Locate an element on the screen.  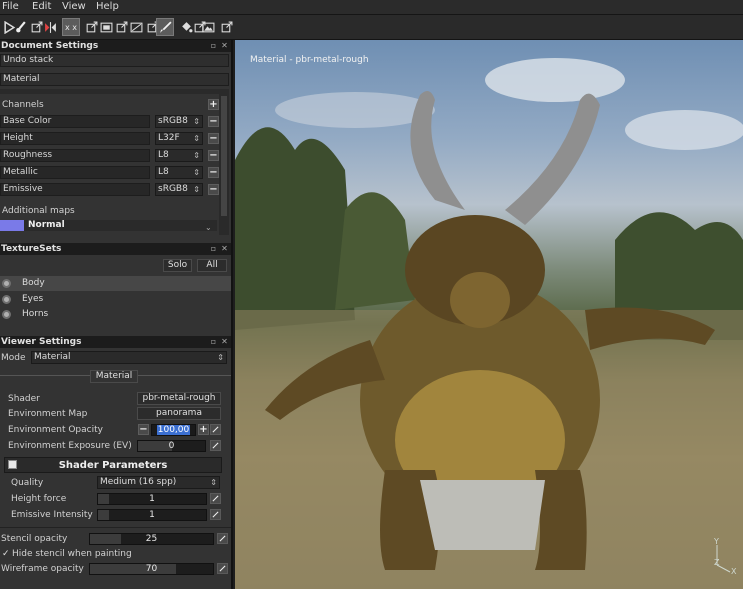
symmetry-icon is located at coordinates (50, 27).